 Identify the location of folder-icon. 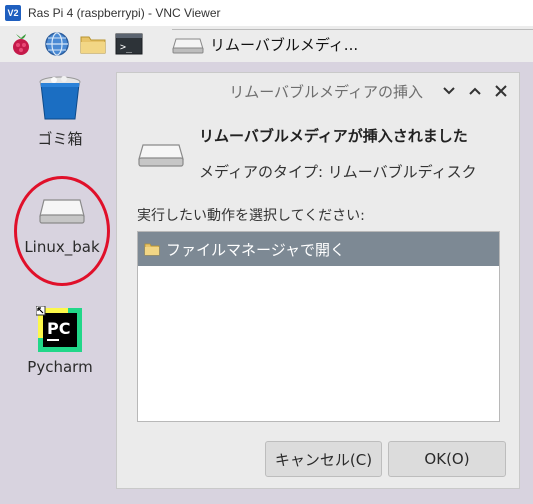
(152, 249).